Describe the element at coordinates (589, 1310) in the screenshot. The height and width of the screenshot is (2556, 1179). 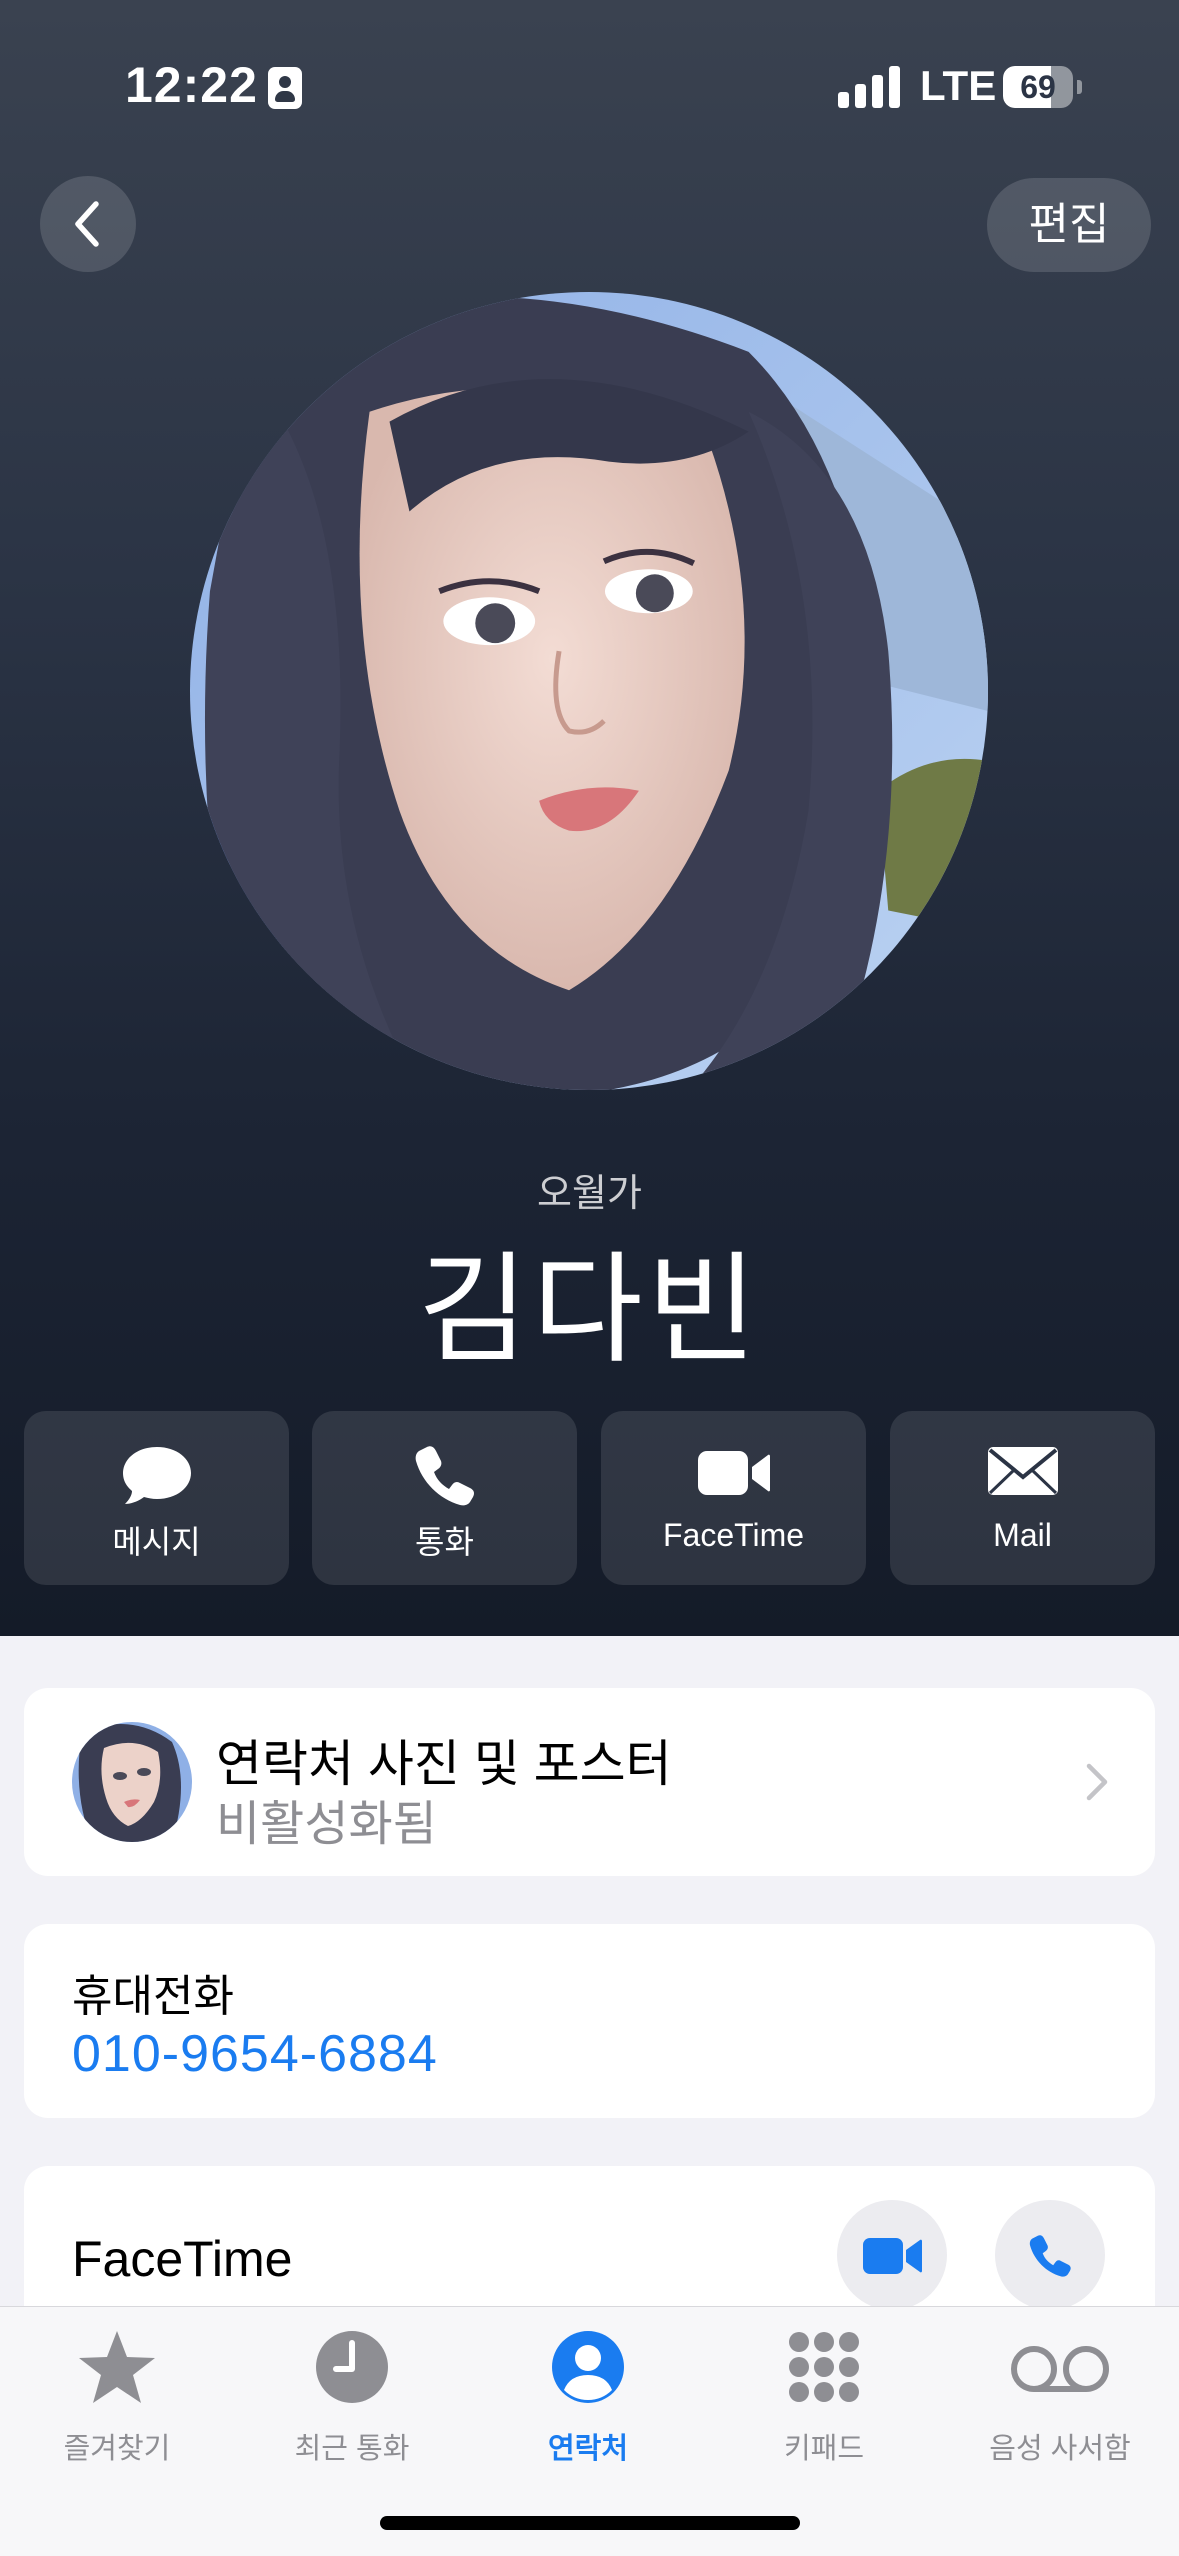
I see `contact-name: 김다빈` at that location.